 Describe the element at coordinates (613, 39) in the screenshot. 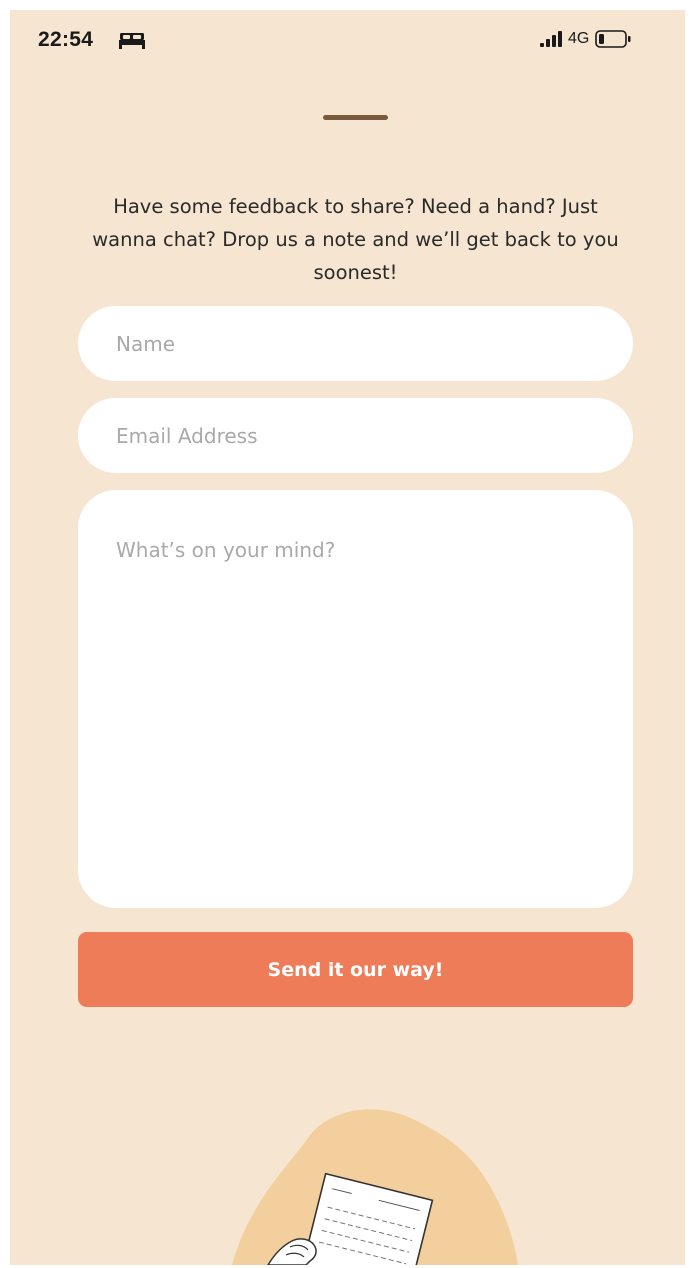

I see `battery-low-icon` at that location.